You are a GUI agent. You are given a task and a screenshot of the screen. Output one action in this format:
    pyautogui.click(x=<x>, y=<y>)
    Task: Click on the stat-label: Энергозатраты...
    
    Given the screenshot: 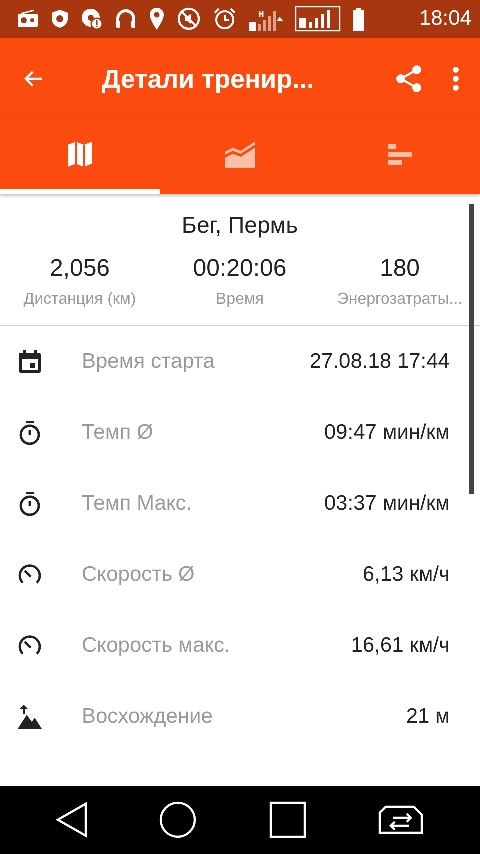 What is the action you would take?
    pyautogui.click(x=400, y=300)
    